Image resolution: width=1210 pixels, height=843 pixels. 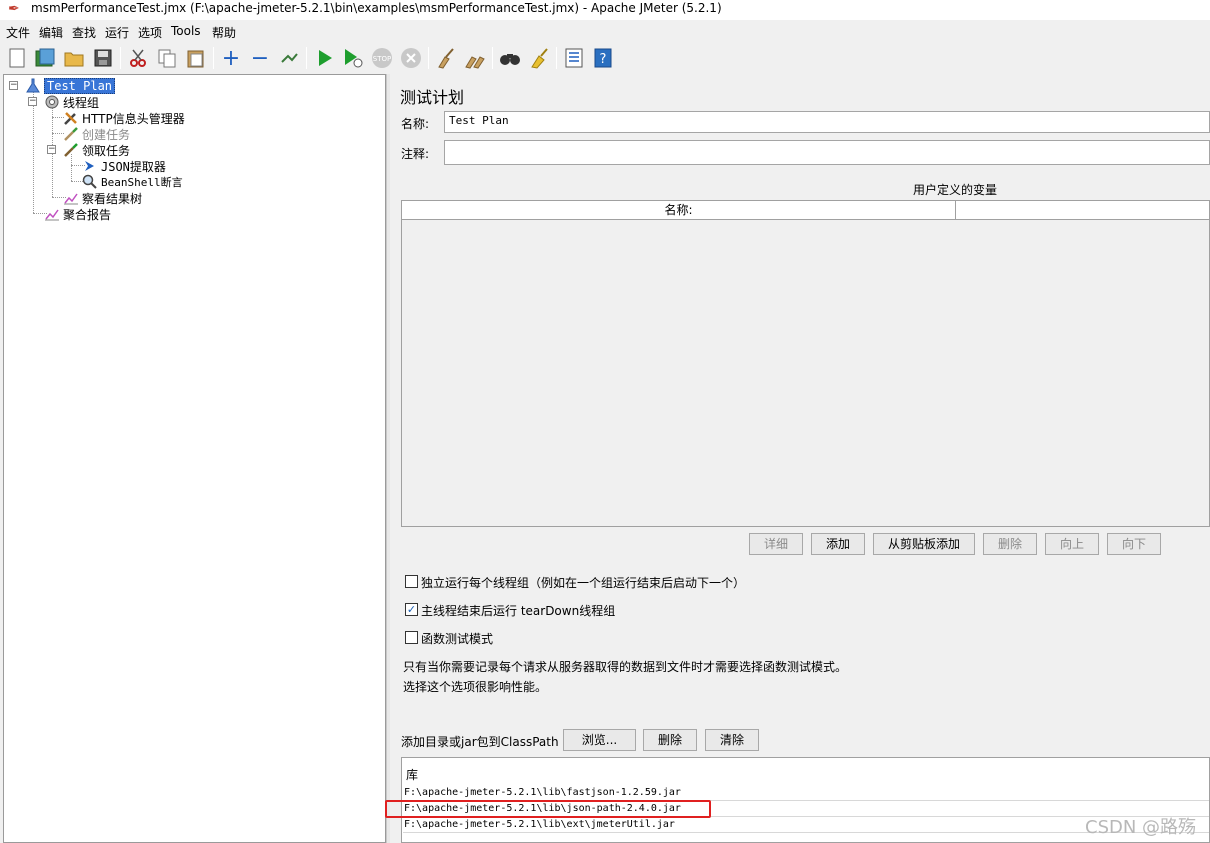 What do you see at coordinates (1010, 544) in the screenshot?
I see `delete-button: 删除` at bounding box center [1010, 544].